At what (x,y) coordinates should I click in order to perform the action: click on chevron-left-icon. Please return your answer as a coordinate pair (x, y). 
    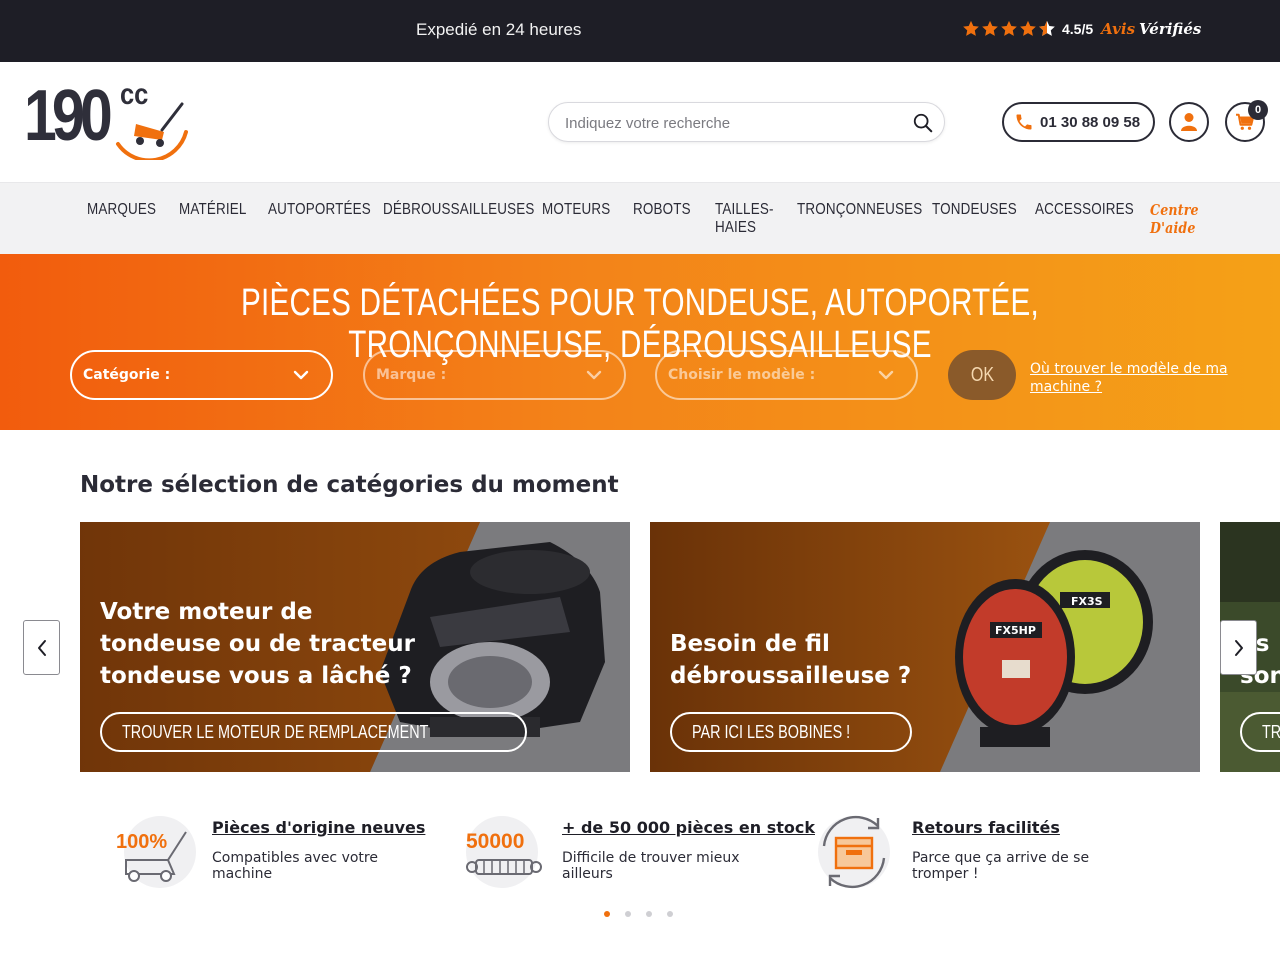
    Looking at the image, I should click on (41, 647).